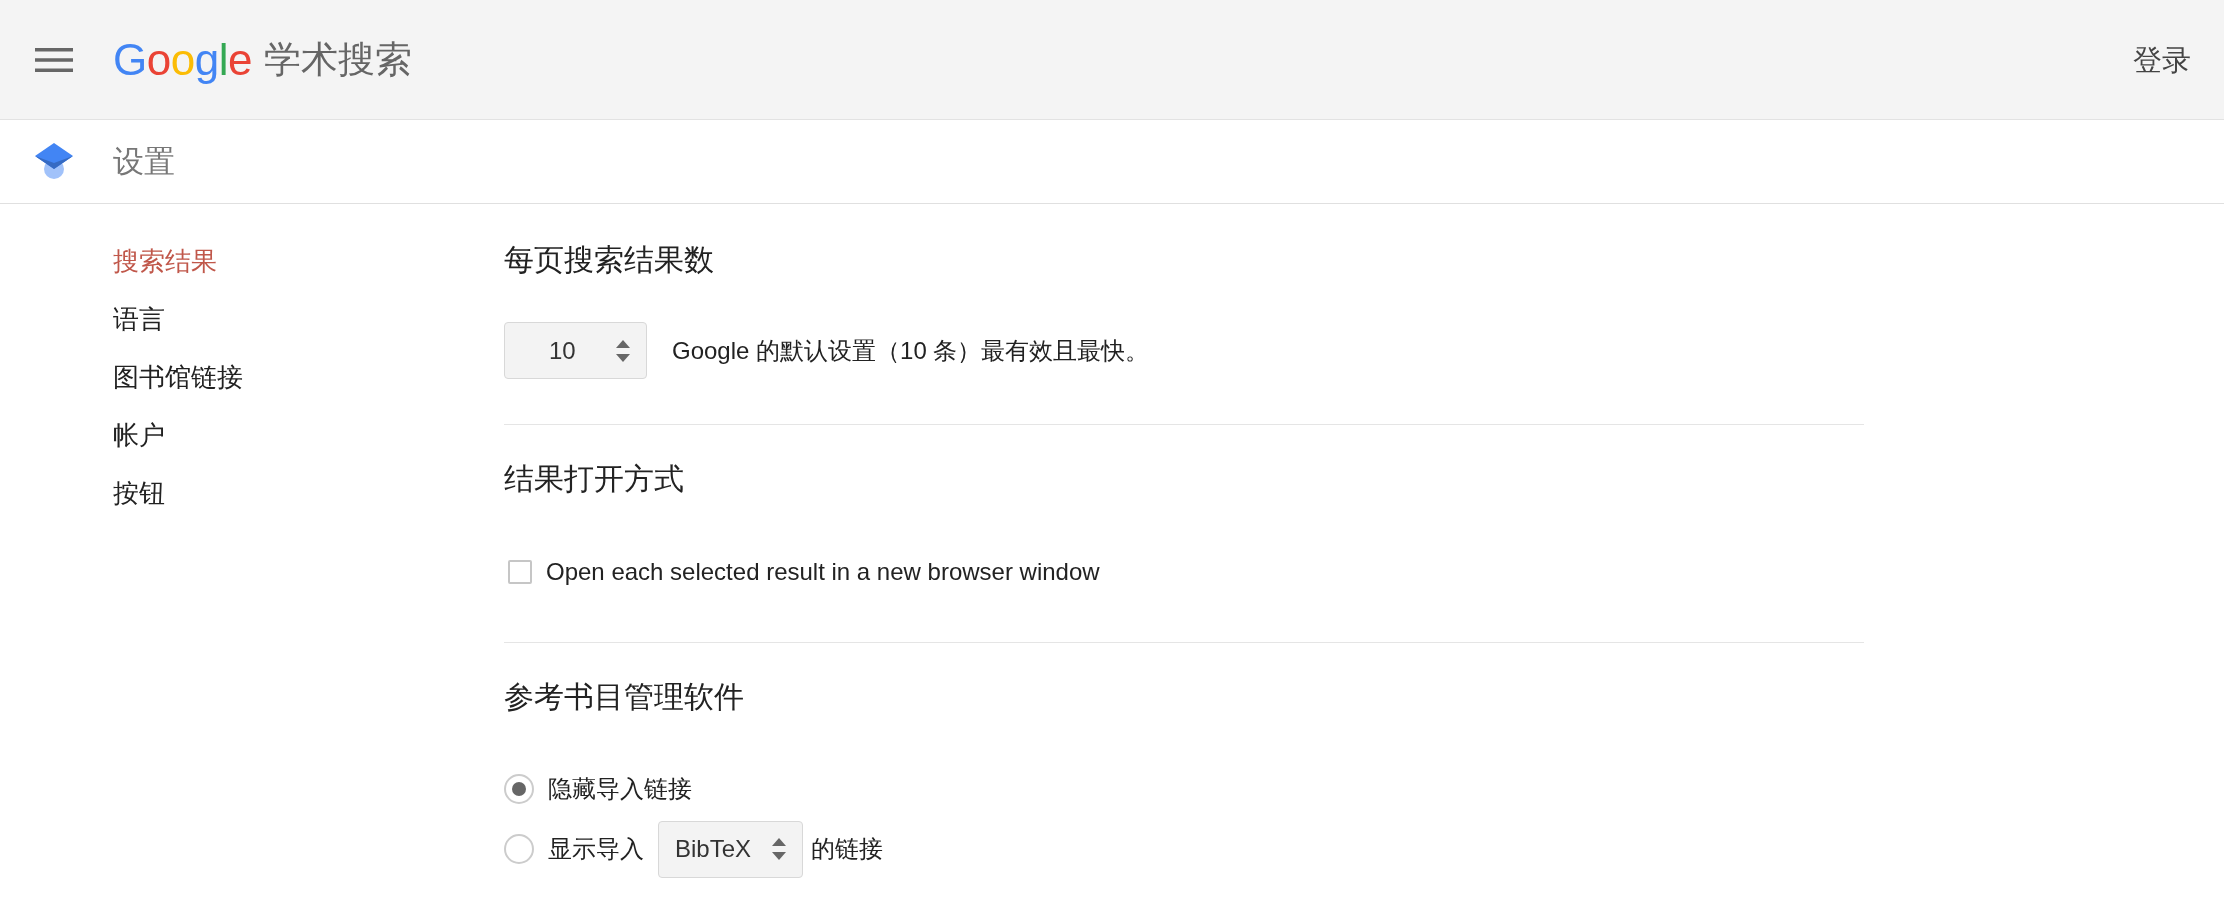 Image resolution: width=2224 pixels, height=915 pixels. Describe the element at coordinates (165, 261) in the screenshot. I see `sidebar-item: 搜索结果` at that location.